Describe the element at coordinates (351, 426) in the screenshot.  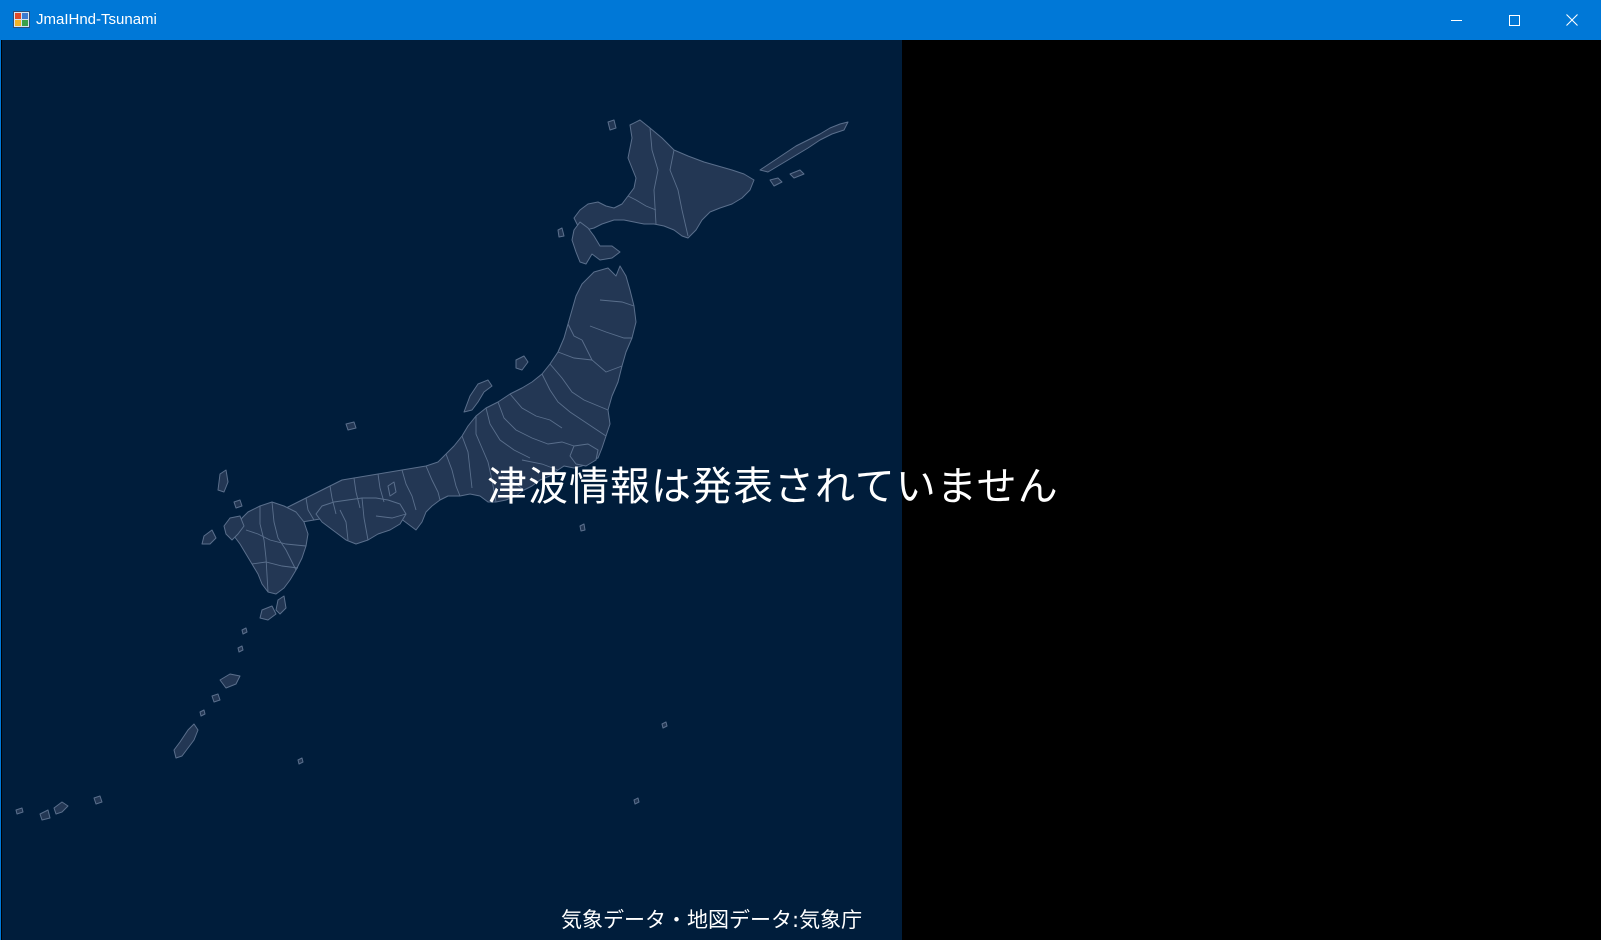
I see `map-region-oki-islands` at that location.